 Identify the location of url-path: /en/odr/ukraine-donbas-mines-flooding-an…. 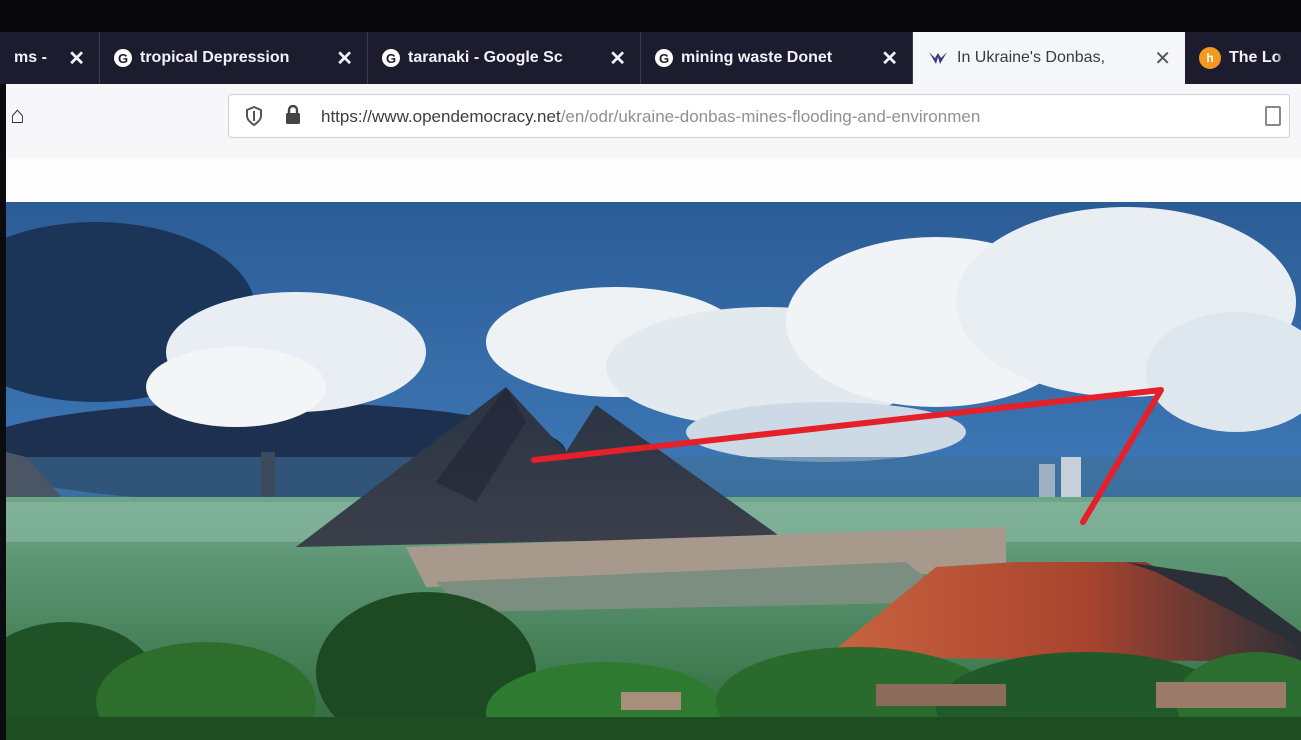
(770, 116).